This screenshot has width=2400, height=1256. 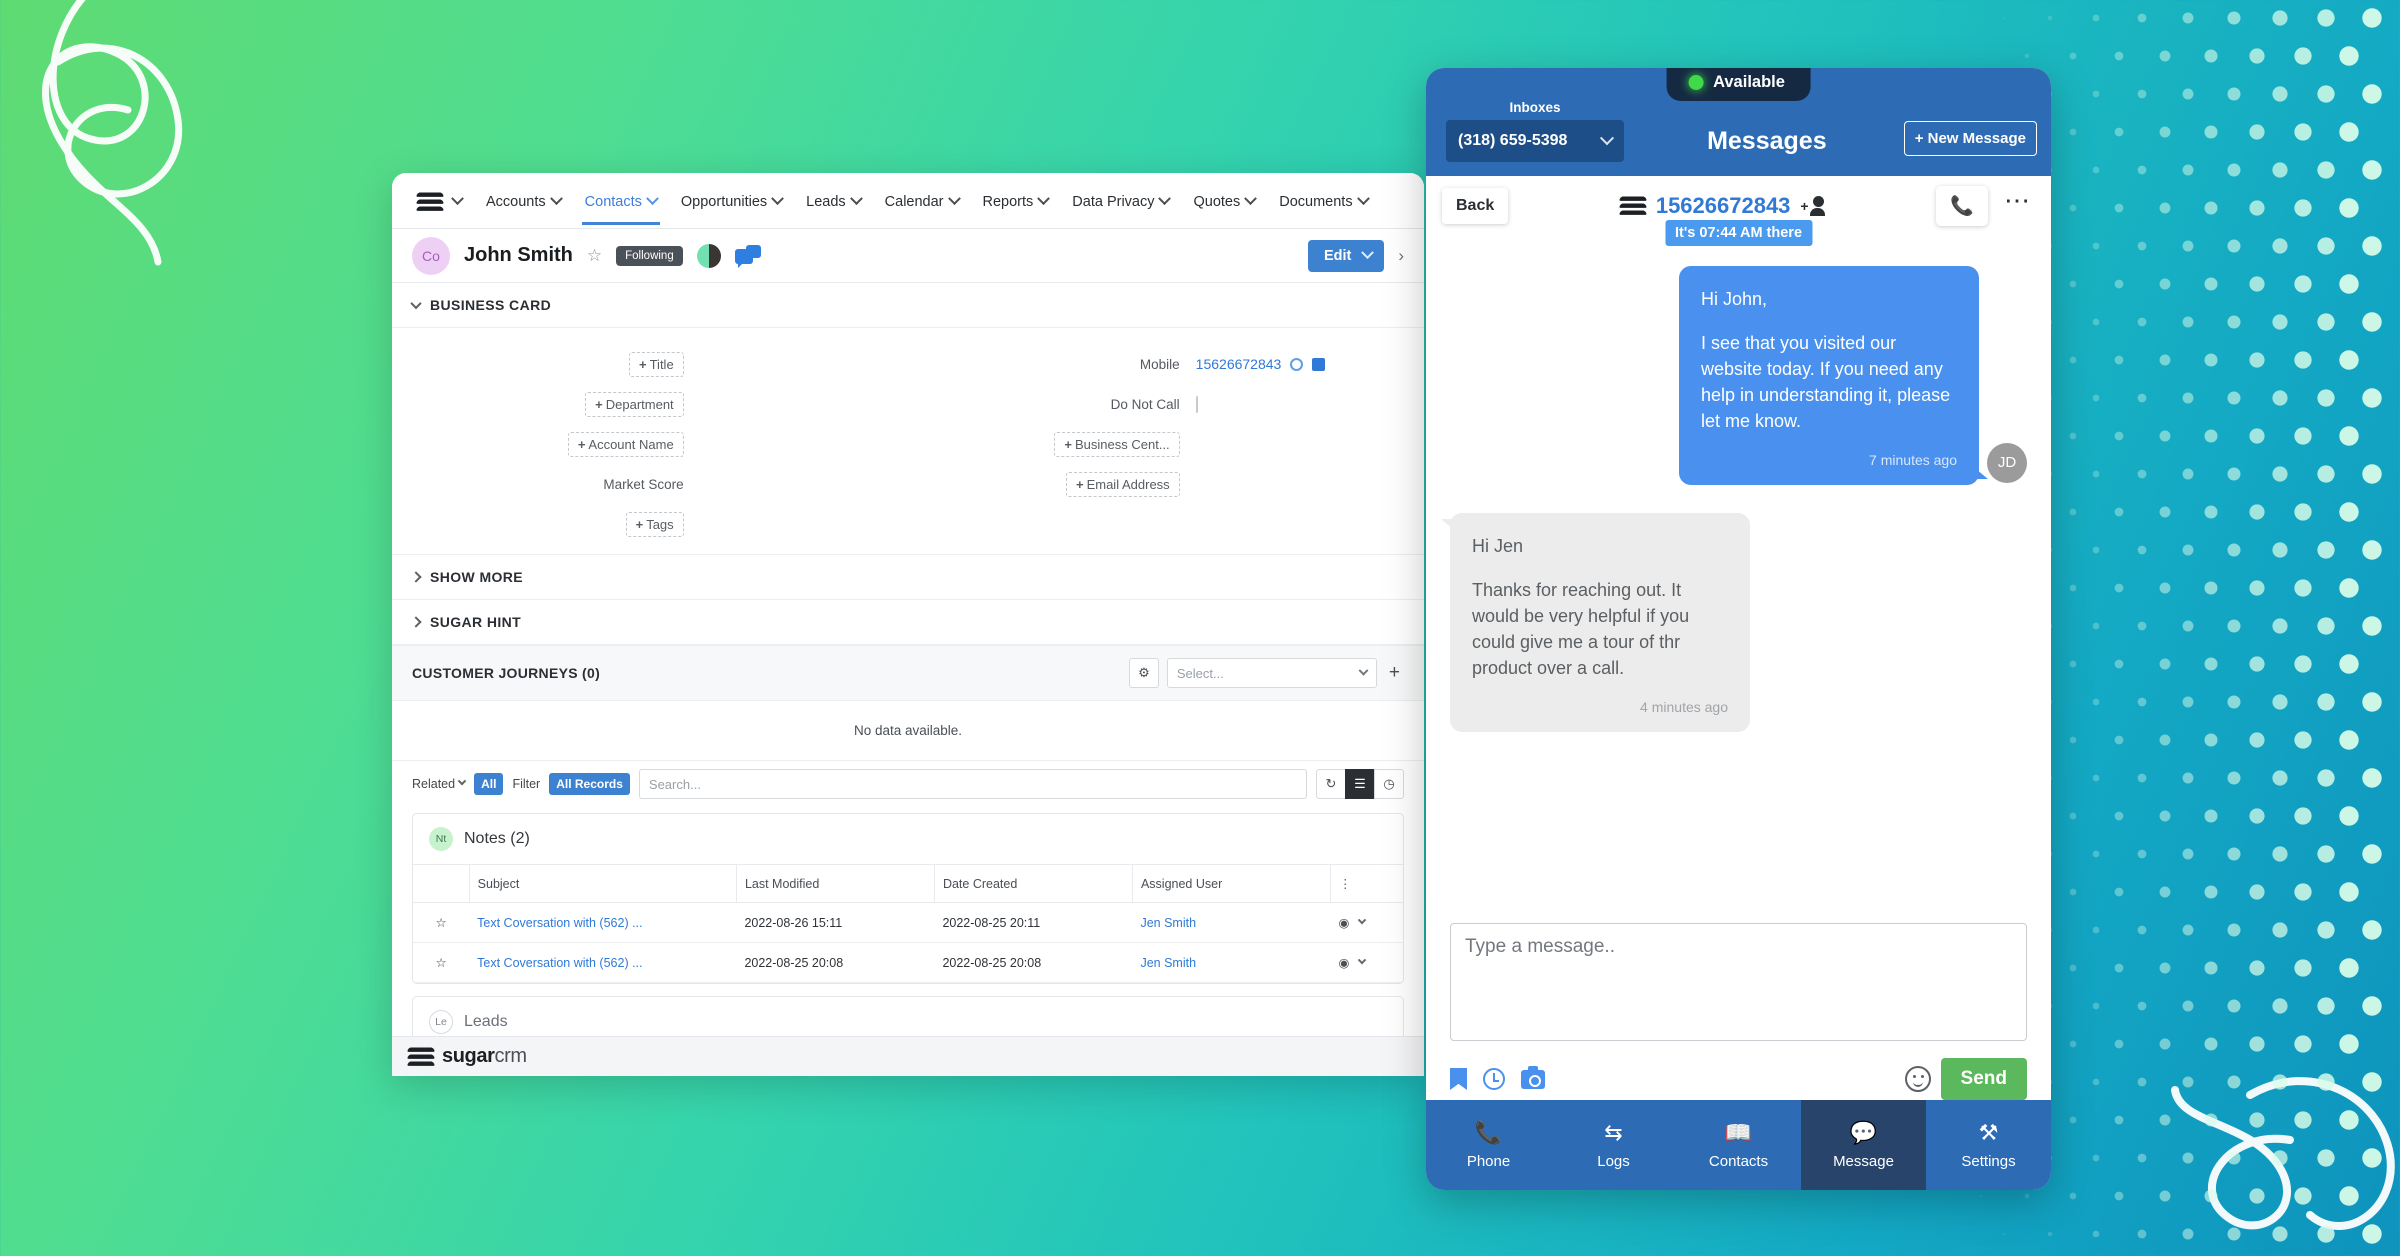 I want to click on following-button: Following, so click(x=649, y=255).